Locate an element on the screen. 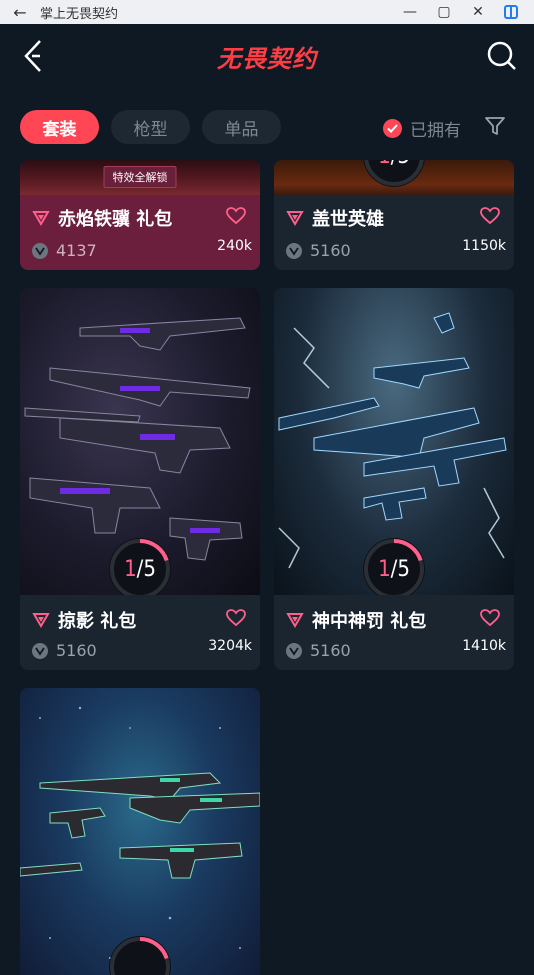 The height and width of the screenshot is (975, 534). search-button is located at coordinates (502, 56).